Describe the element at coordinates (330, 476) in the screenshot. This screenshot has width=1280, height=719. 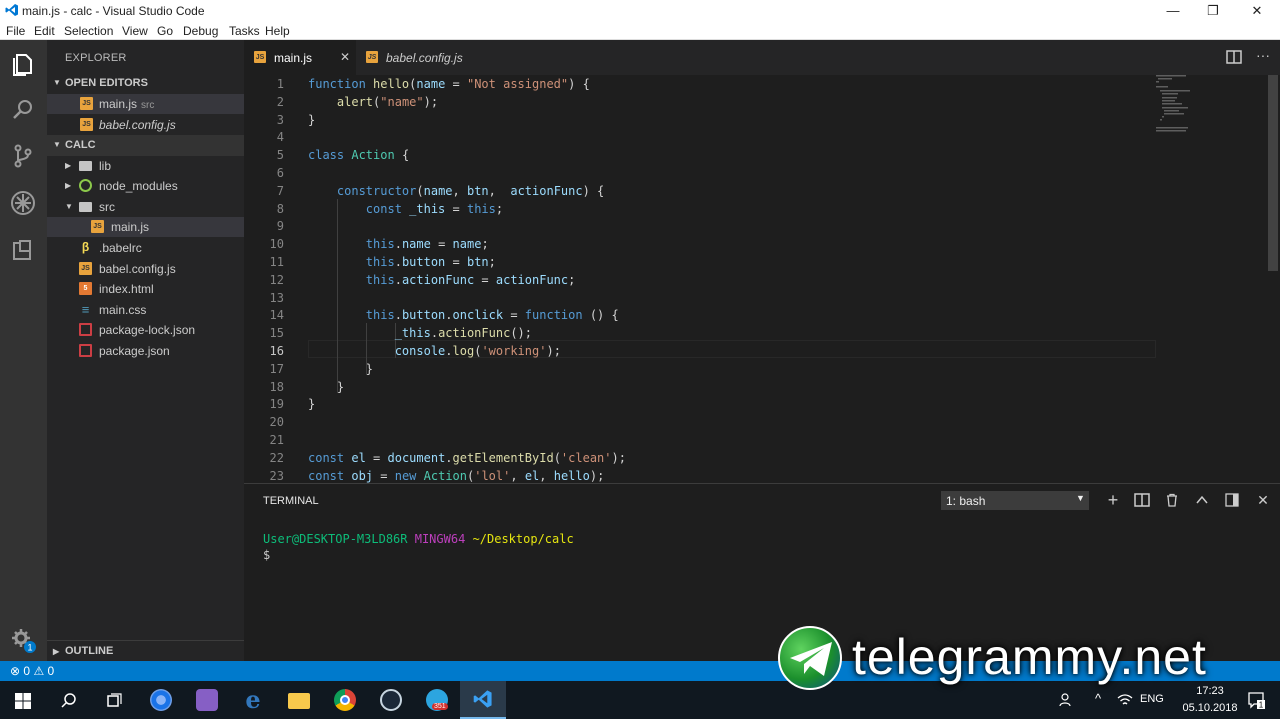
I see `code-token: const` at that location.